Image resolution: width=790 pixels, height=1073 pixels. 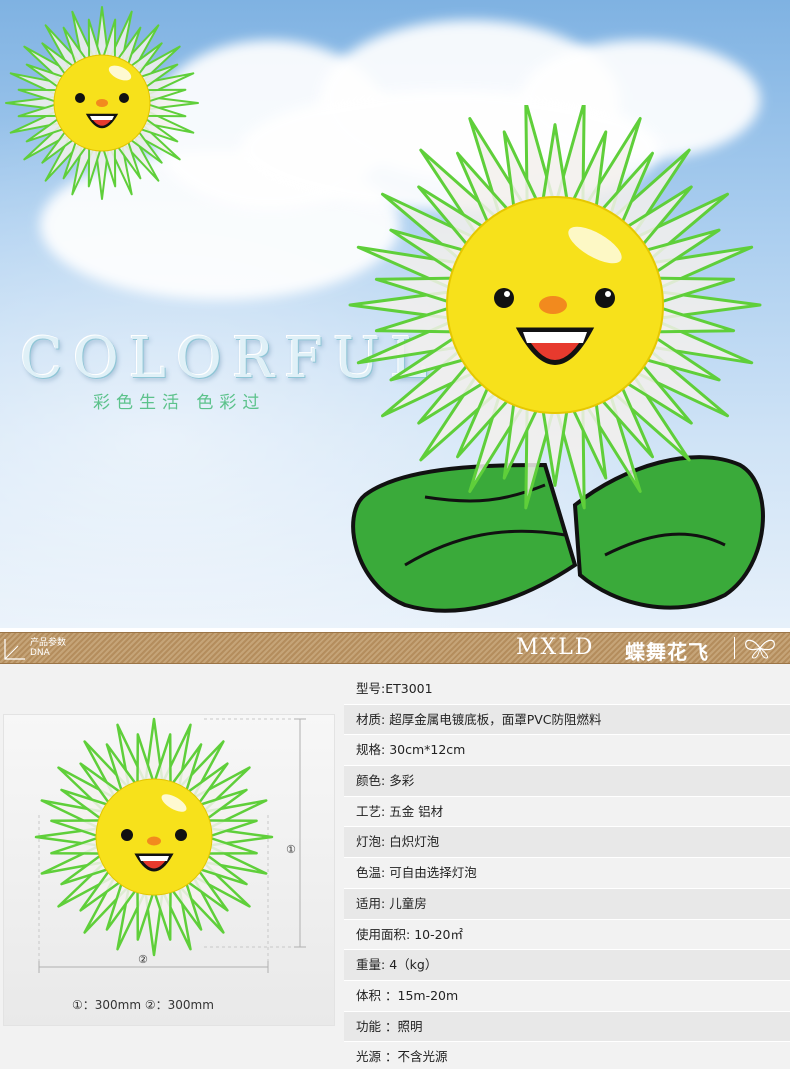 What do you see at coordinates (414, 1057) in the screenshot?
I see `spec-value: ：不含光源` at bounding box center [414, 1057].